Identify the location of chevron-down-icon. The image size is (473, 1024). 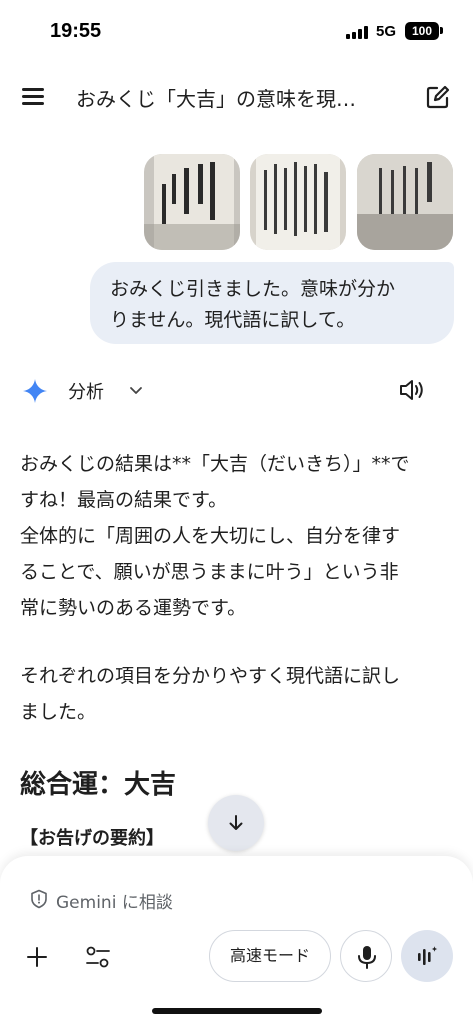
(136, 390).